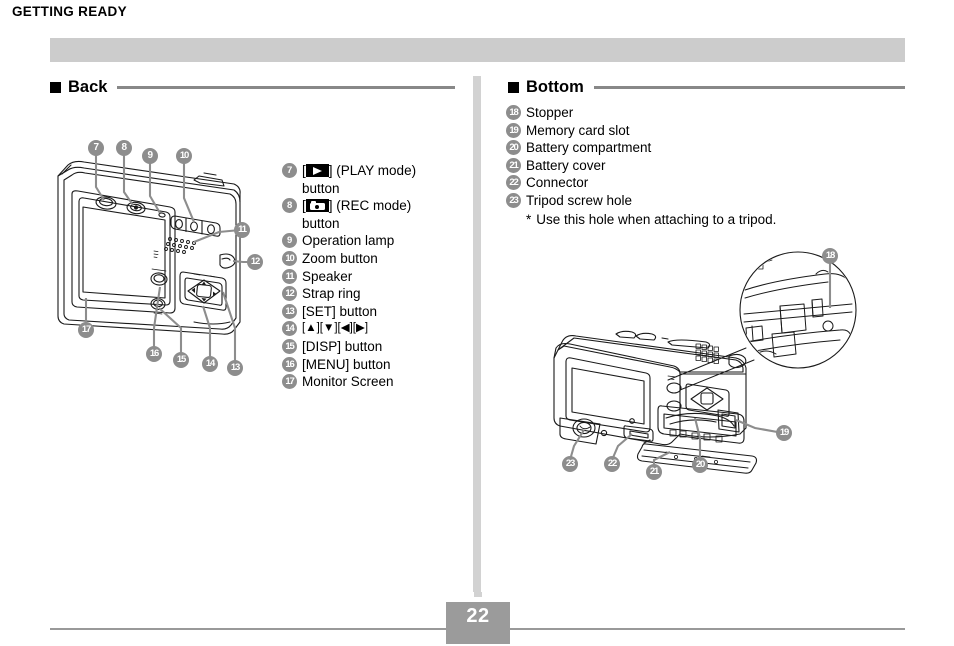 Image resolution: width=954 pixels, height=646 pixels. What do you see at coordinates (335, 328) in the screenshot?
I see `legend-label: [▲][▼][◀][▶]` at bounding box center [335, 328].